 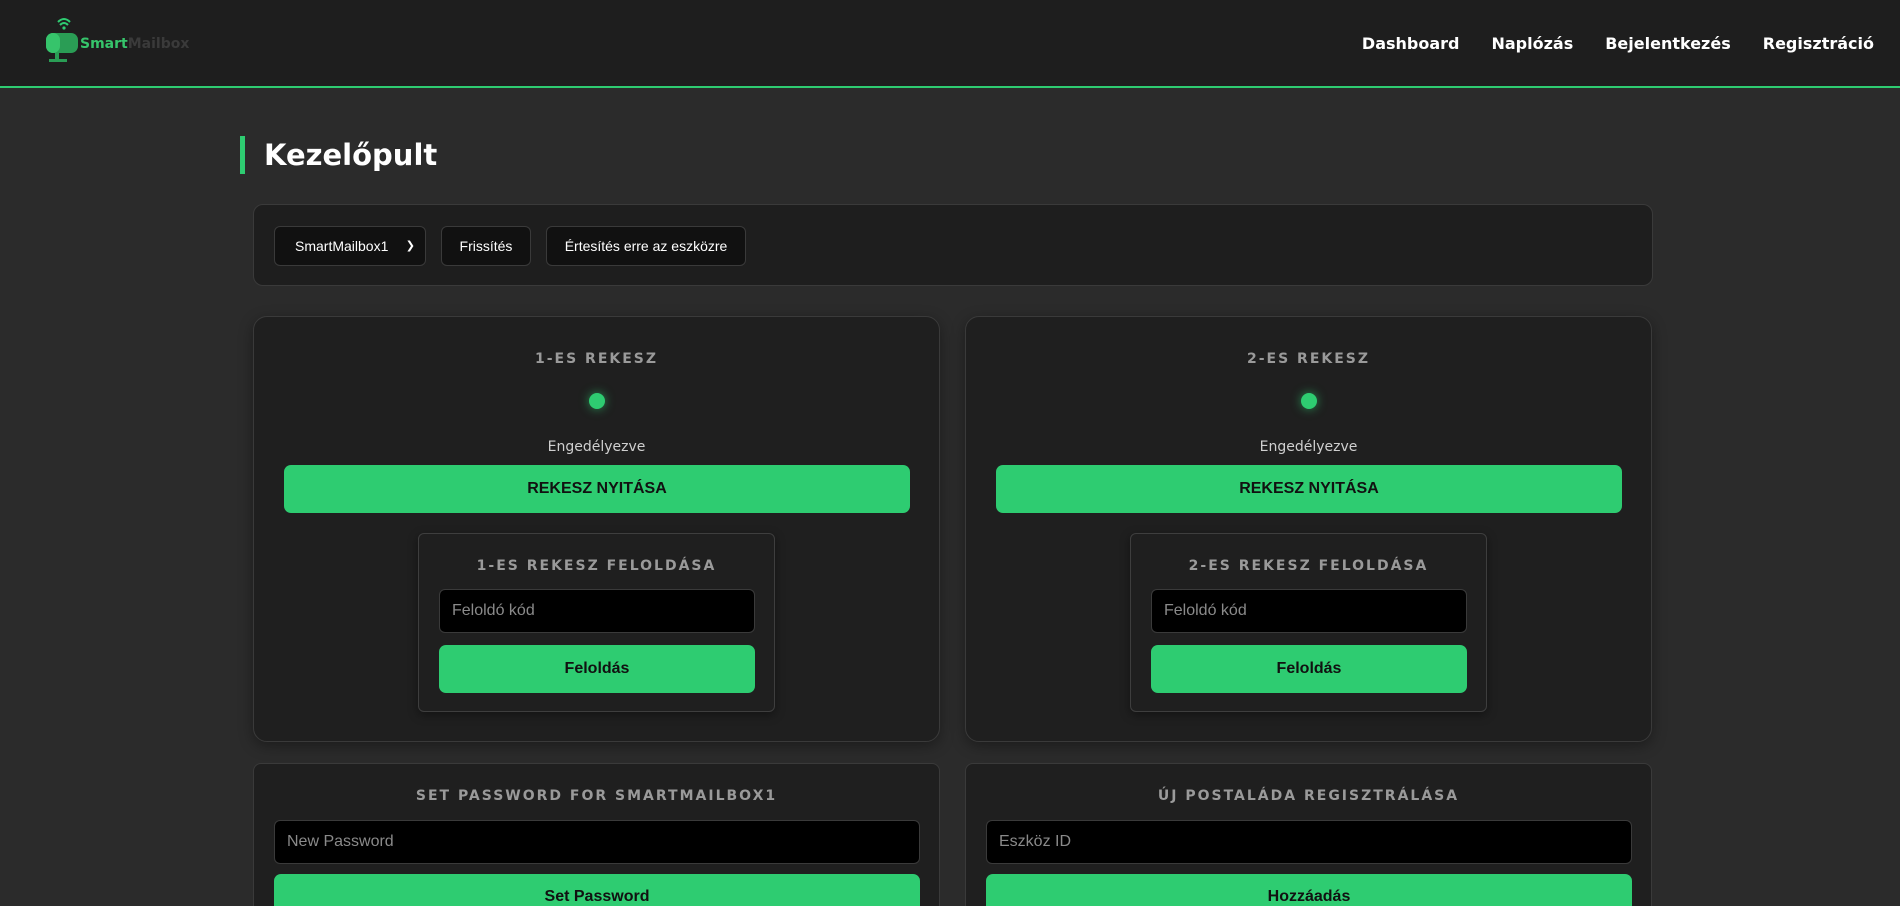 What do you see at coordinates (1309, 842) in the screenshot?
I see `device-id-input` at bounding box center [1309, 842].